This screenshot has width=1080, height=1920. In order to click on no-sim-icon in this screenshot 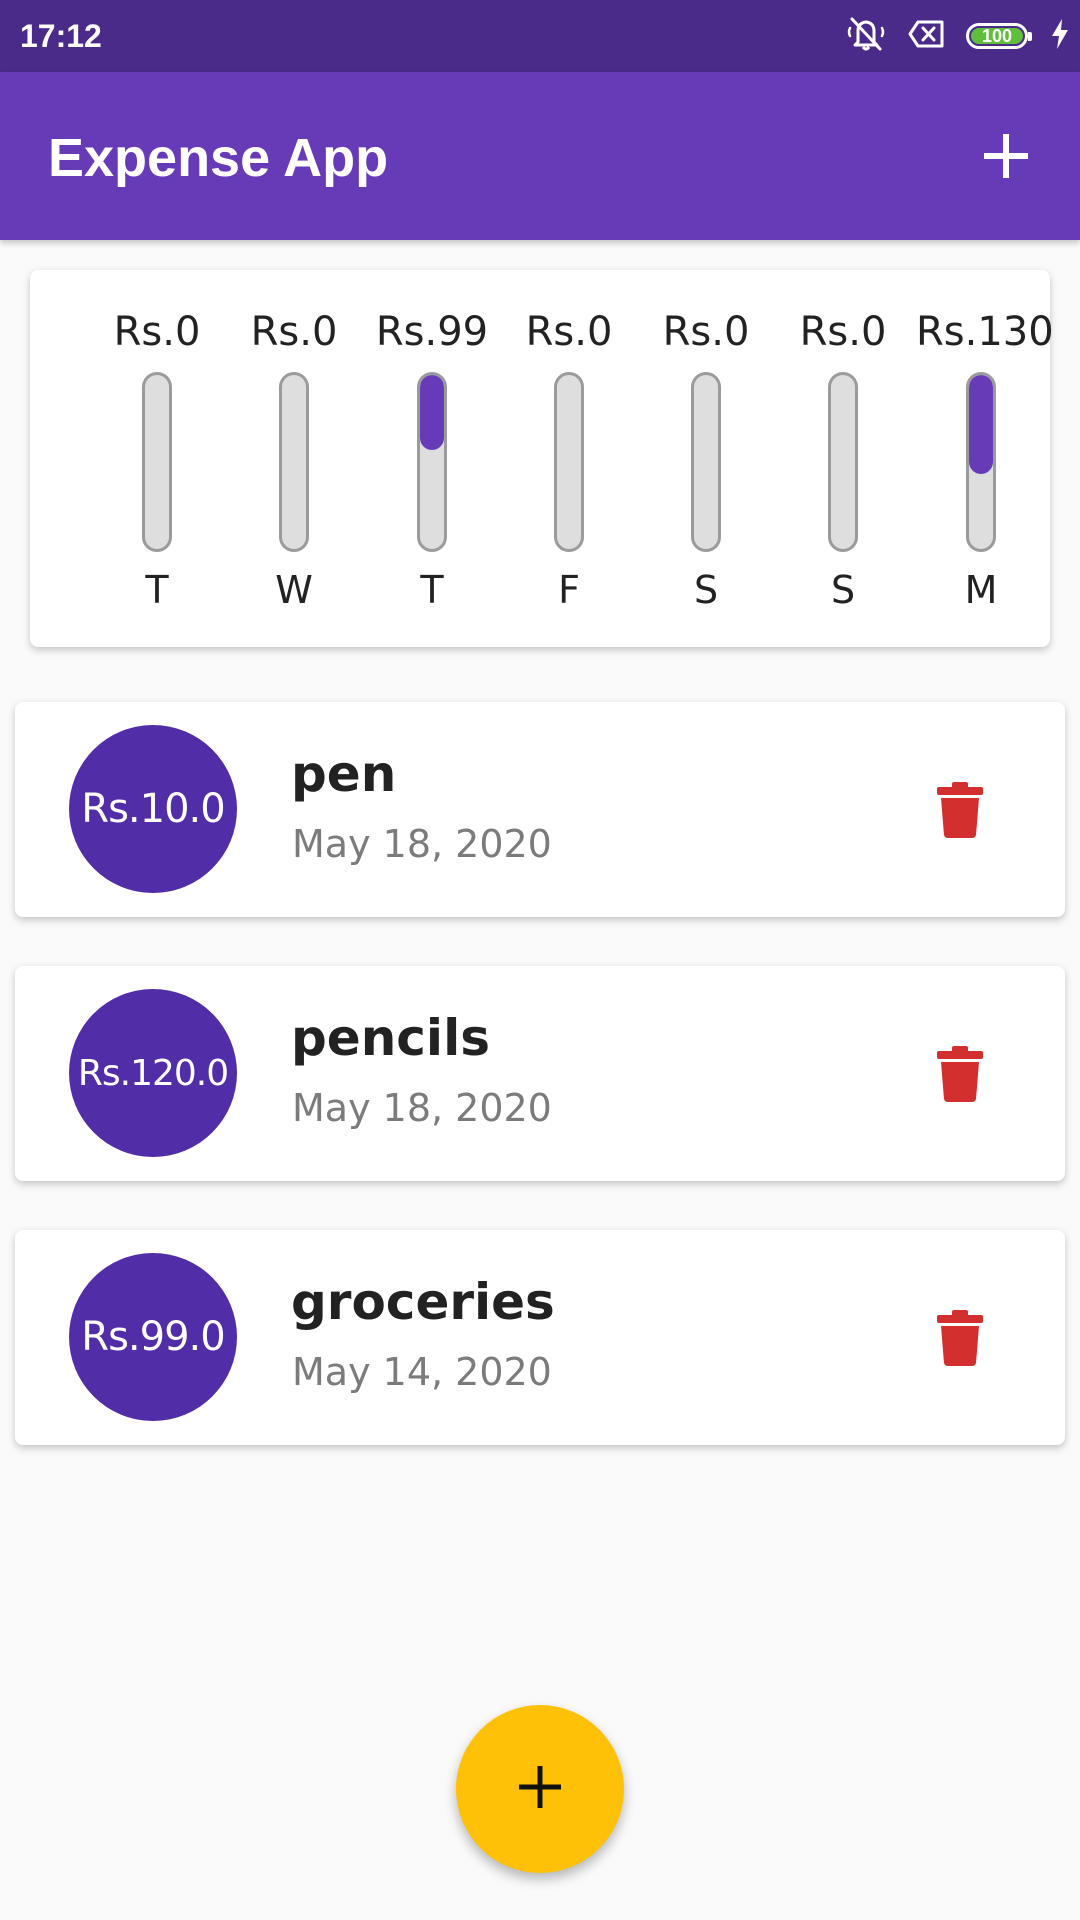, I will do `click(926, 36)`.